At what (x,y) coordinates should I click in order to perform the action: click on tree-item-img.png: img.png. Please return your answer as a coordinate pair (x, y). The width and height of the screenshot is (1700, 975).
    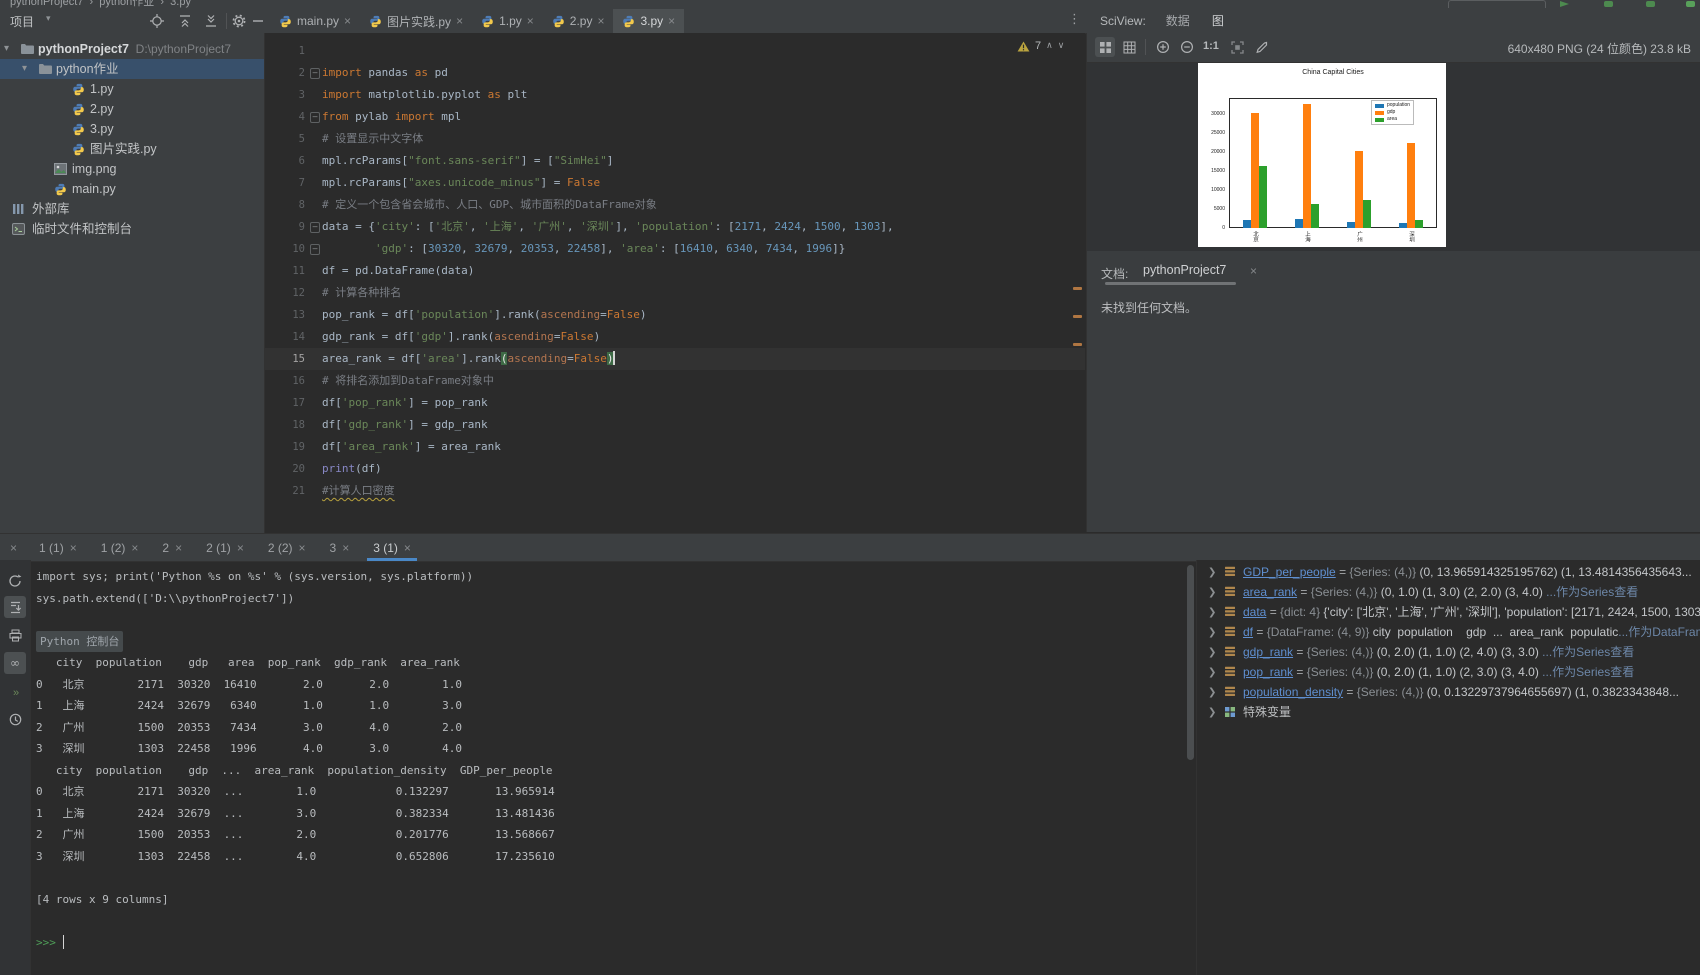
    Looking at the image, I should click on (132, 169).